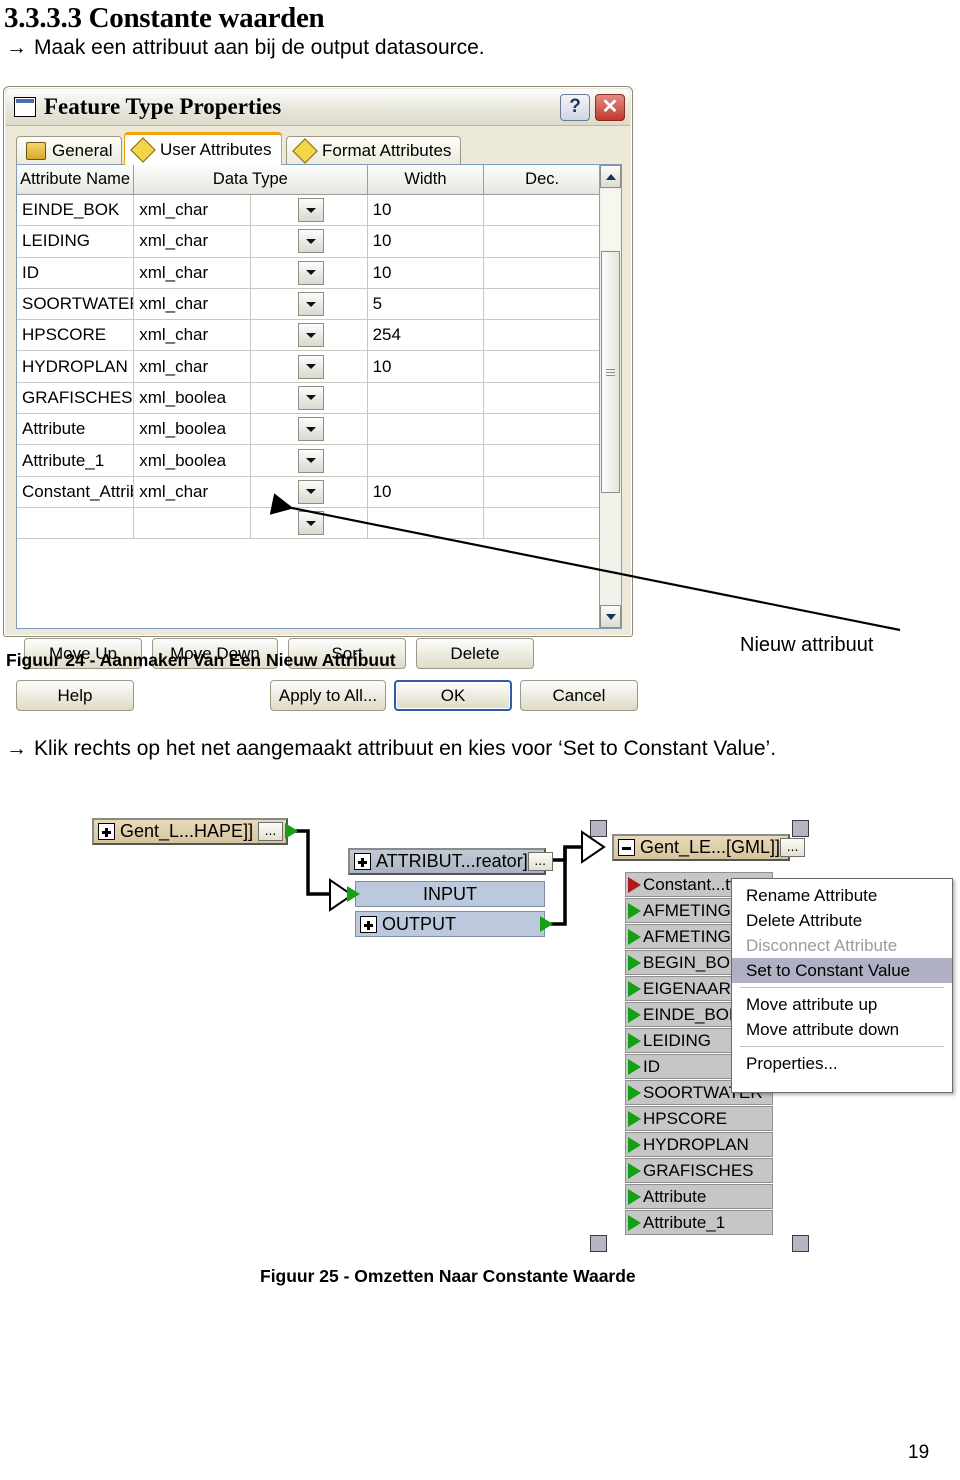 This screenshot has width=960, height=1480. Describe the element at coordinates (75, 492) in the screenshot. I see `cell-attribute-name: Constant_Attribute` at that location.